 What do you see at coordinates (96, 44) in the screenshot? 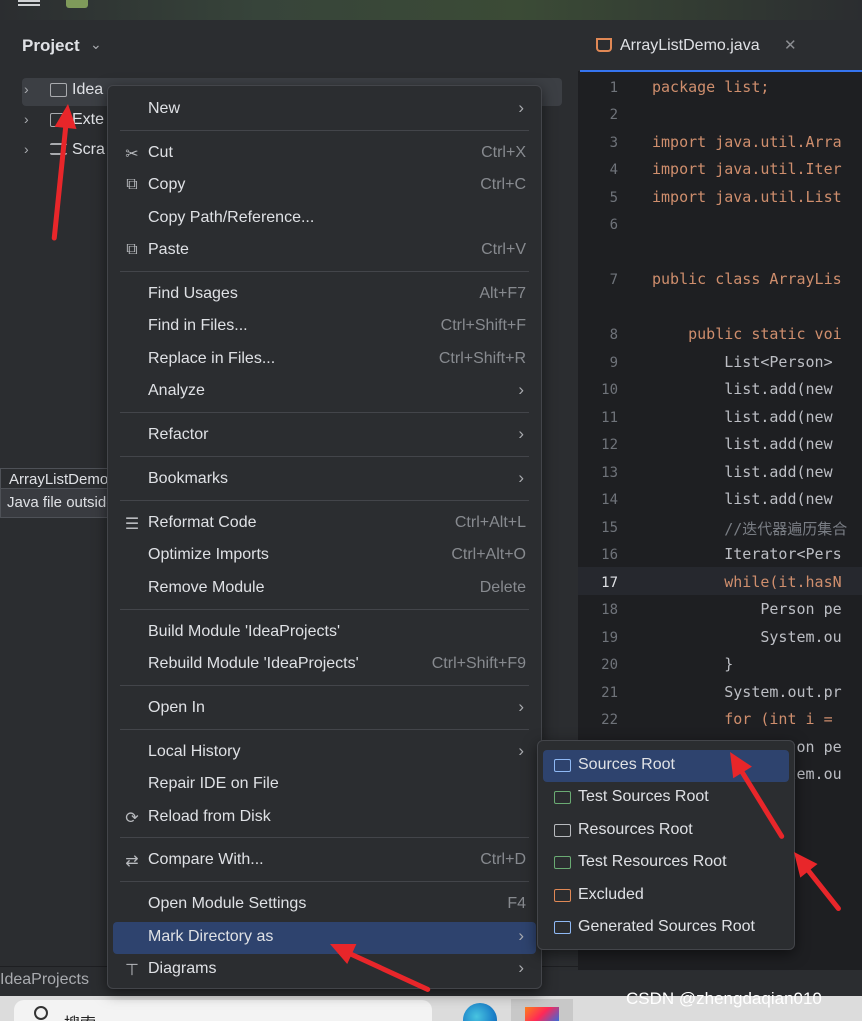
I see `chevron-down-icon: ⌄` at bounding box center [96, 44].